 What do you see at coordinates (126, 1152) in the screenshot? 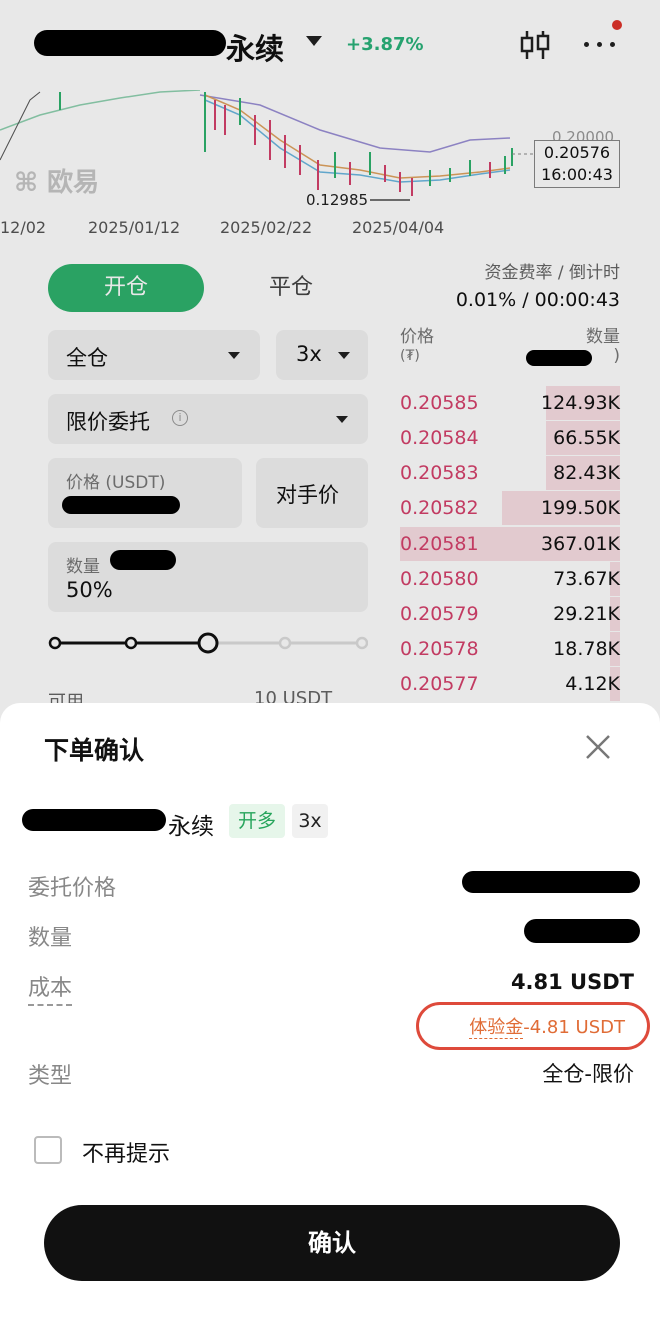
I see `no-remind-label: 不再提示` at bounding box center [126, 1152].